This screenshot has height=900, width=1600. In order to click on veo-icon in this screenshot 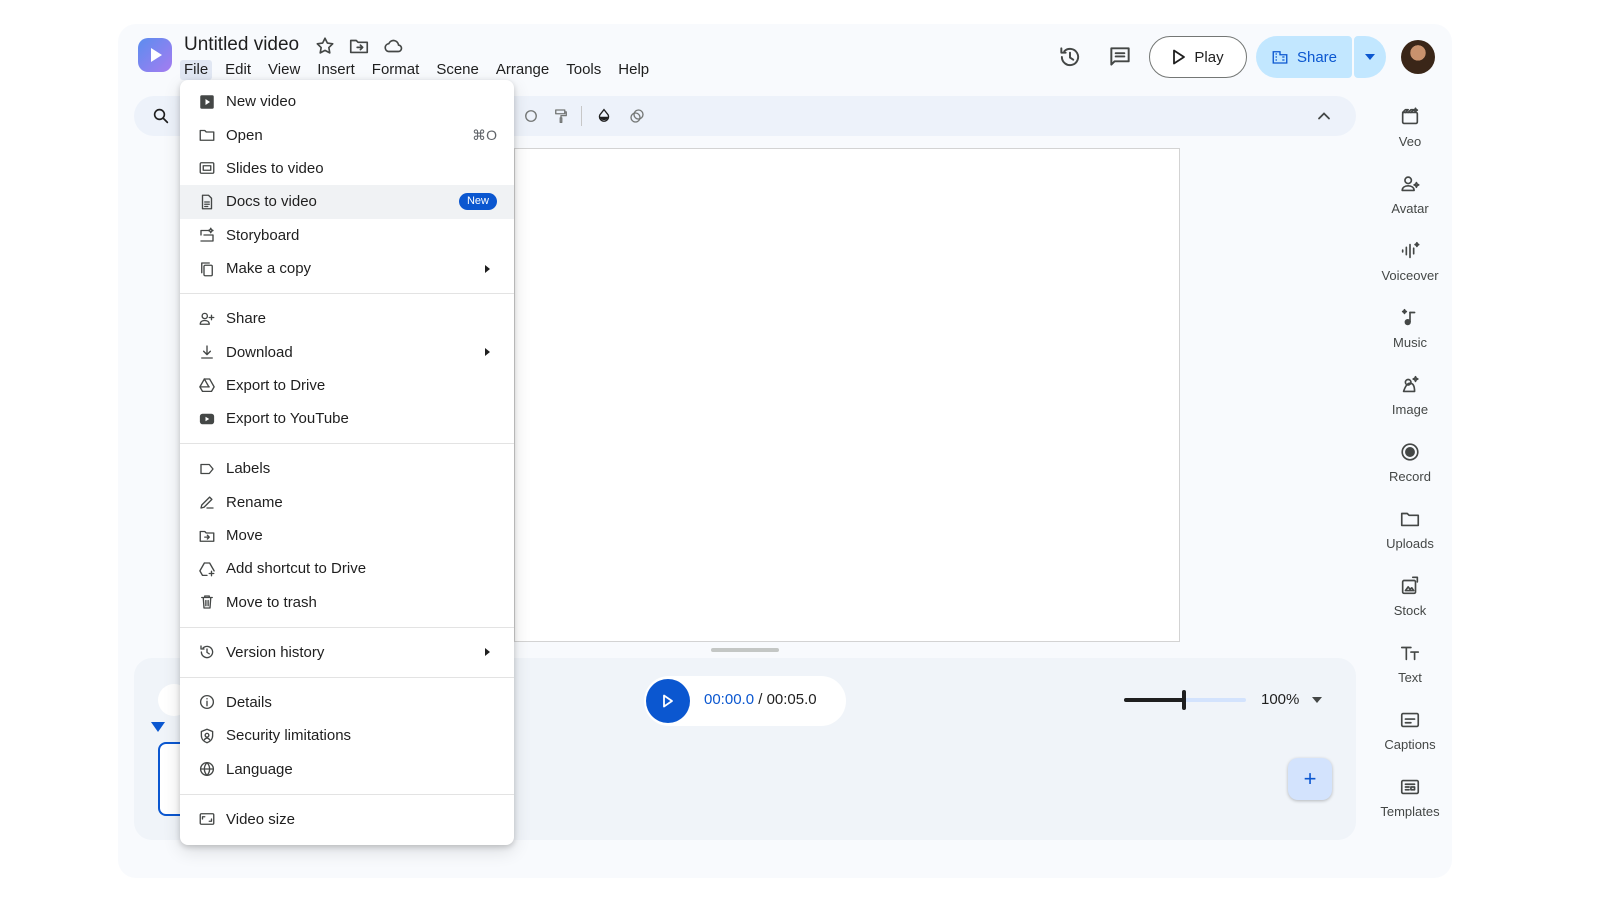, I will do `click(1410, 117)`.